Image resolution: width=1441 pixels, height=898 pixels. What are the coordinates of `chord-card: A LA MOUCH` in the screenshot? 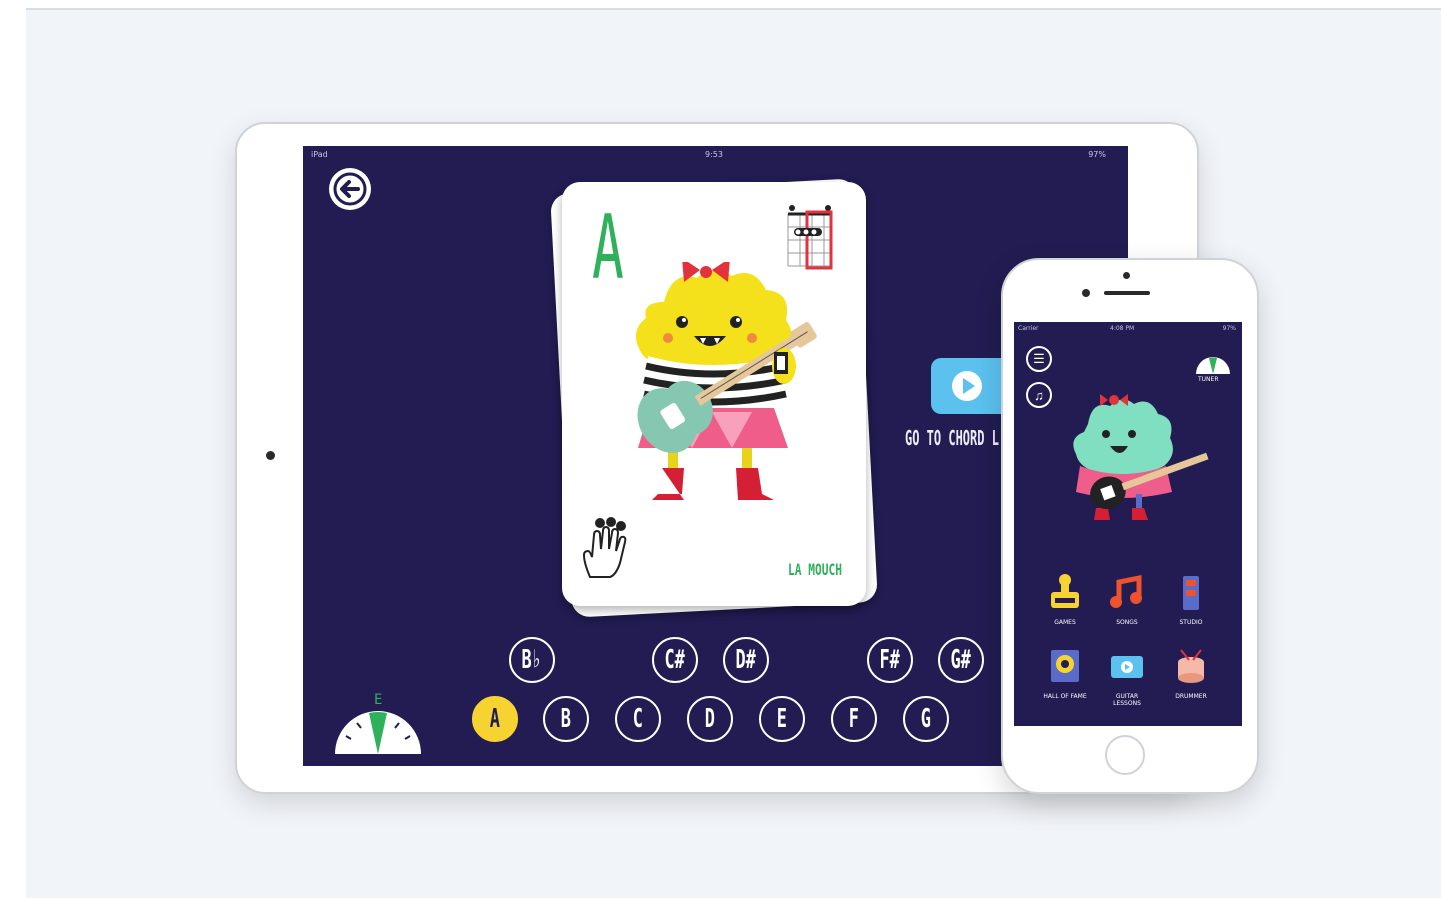 It's located at (714, 394).